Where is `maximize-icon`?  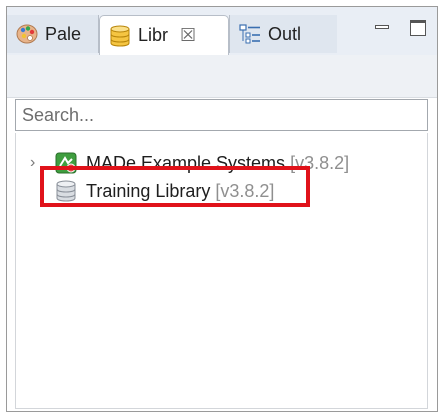 maximize-icon is located at coordinates (418, 28).